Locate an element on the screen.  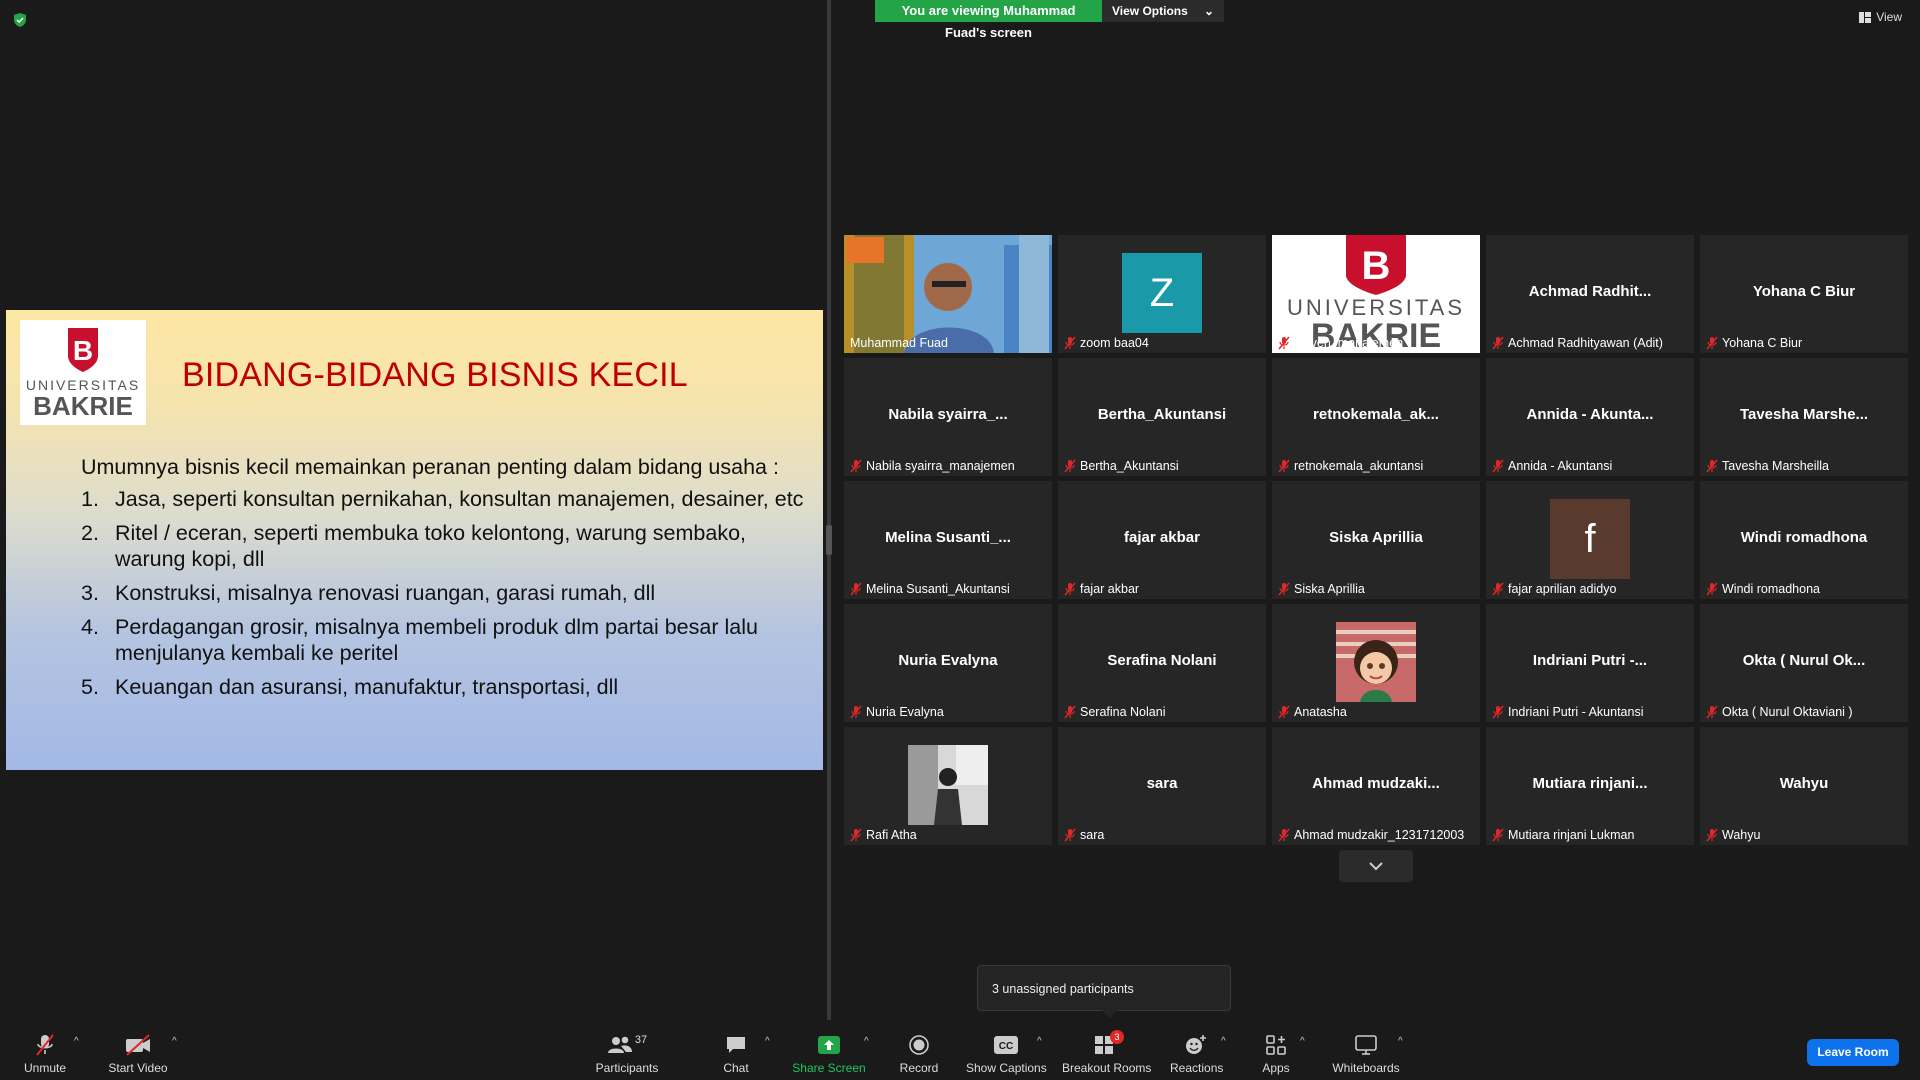
participant-tile: retnokemala_ak... retnokemala_akuntansi is located at coordinates (1376, 417).